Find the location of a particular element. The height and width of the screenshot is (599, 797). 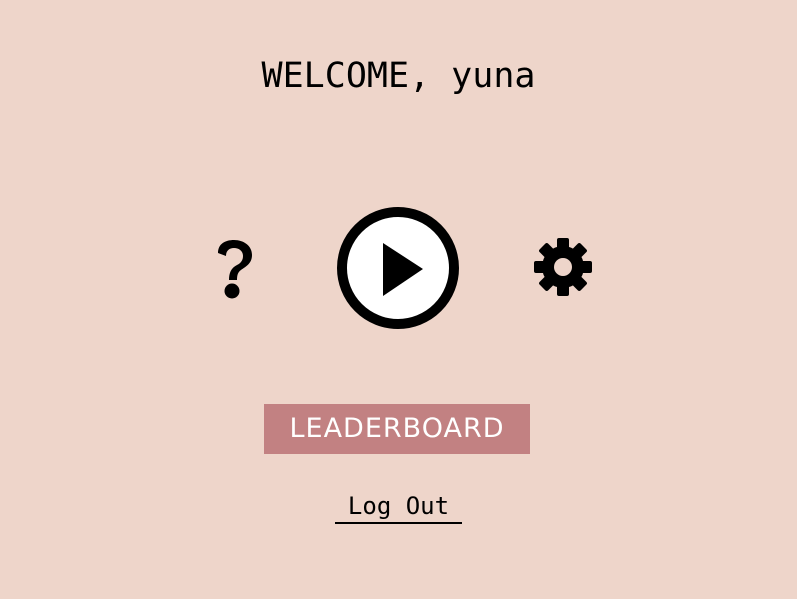

play-icon is located at coordinates (398, 268).